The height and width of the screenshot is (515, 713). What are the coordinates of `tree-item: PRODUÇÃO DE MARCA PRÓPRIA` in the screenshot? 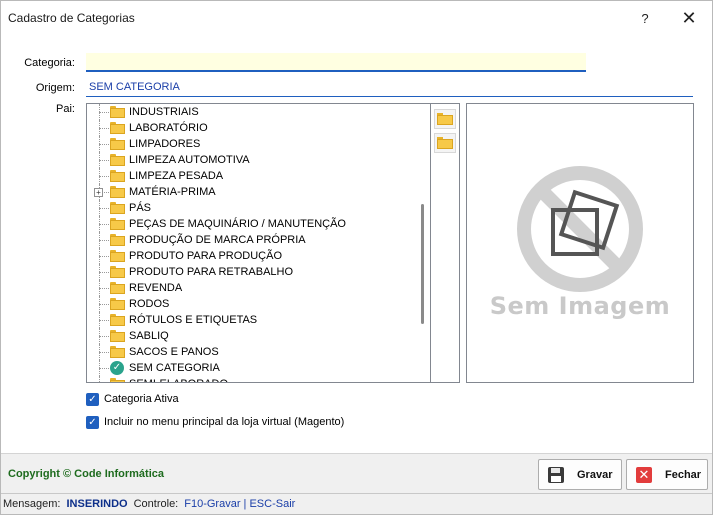 It's located at (252, 240).